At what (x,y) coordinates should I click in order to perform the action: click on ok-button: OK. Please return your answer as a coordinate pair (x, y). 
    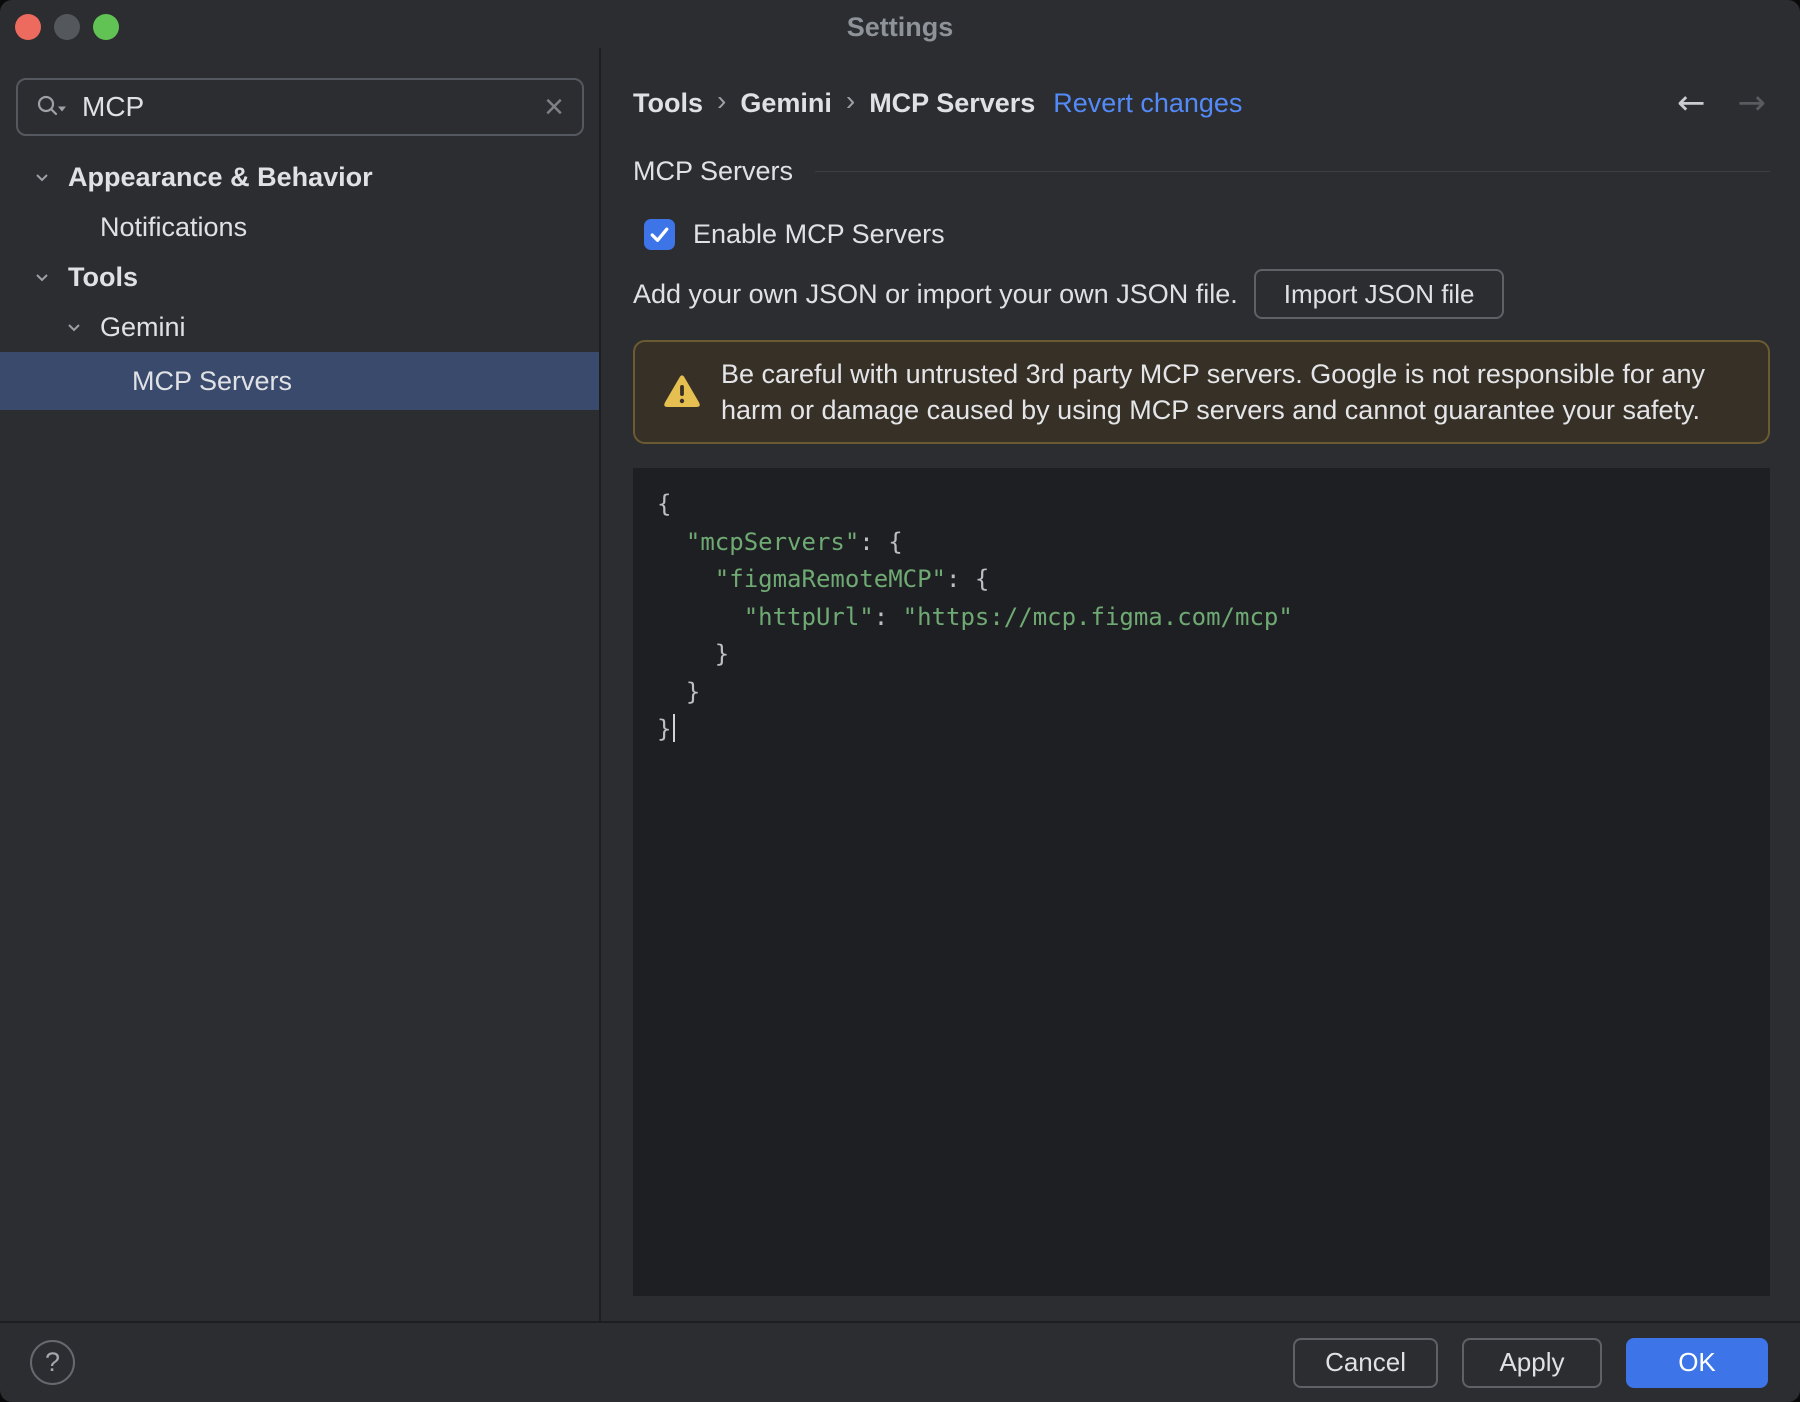
    Looking at the image, I should click on (1697, 1362).